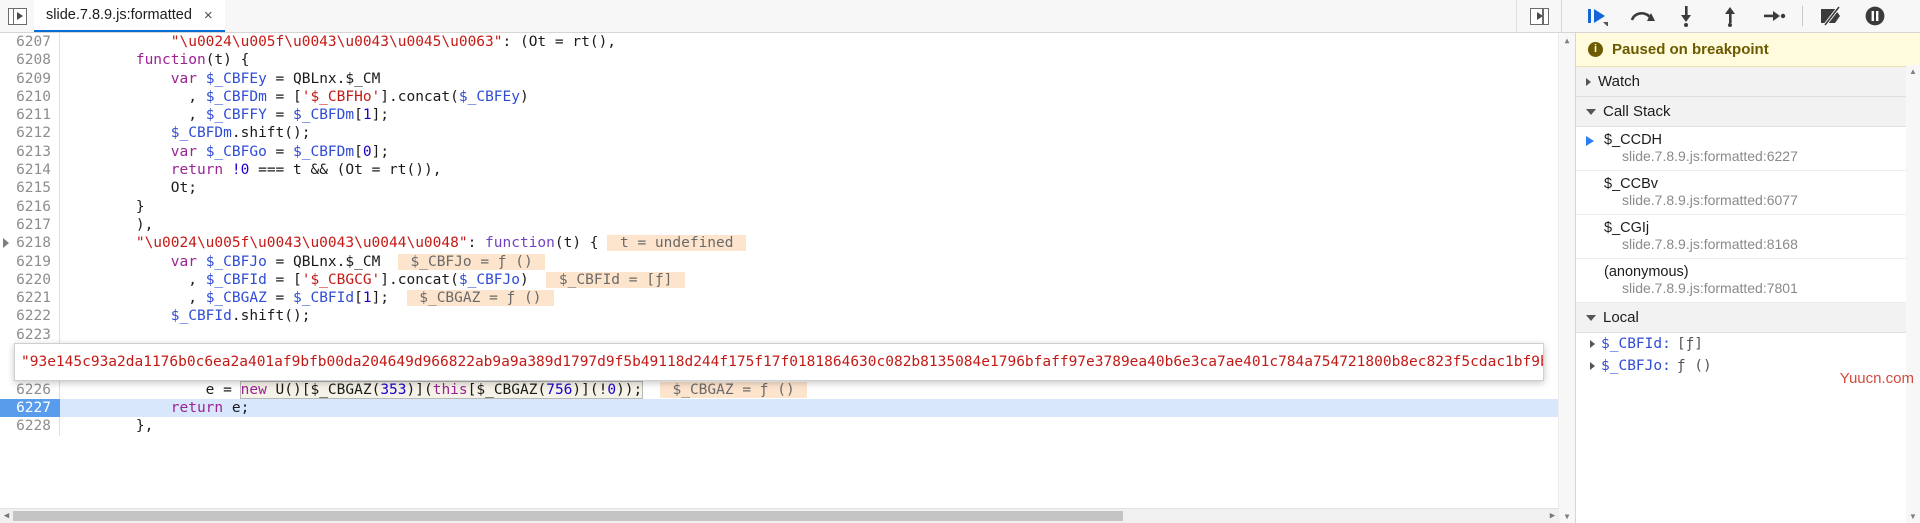  Describe the element at coordinates (1730, 16) in the screenshot. I see `step-out-button` at that location.